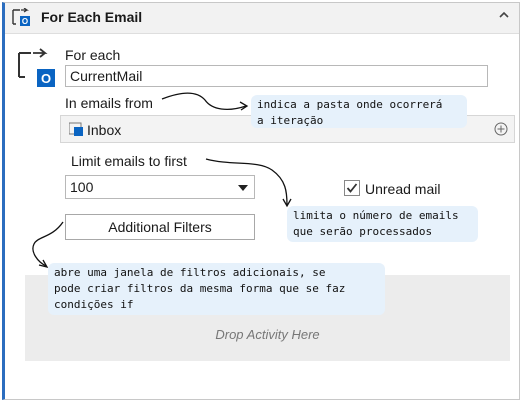  I want to click on limit-value: 100, so click(82, 187).